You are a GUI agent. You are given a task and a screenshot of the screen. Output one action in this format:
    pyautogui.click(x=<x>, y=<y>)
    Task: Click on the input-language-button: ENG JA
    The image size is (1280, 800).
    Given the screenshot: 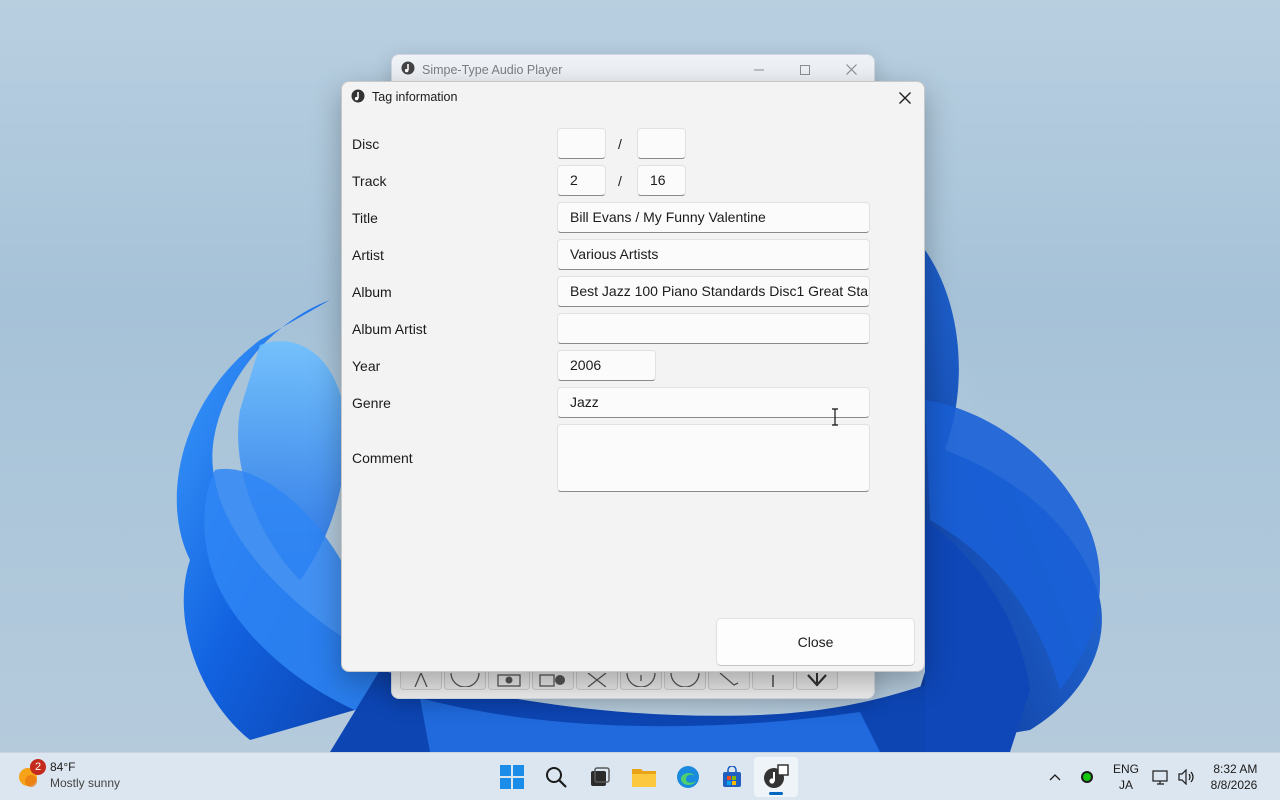 What is the action you would take?
    pyautogui.click(x=1126, y=777)
    